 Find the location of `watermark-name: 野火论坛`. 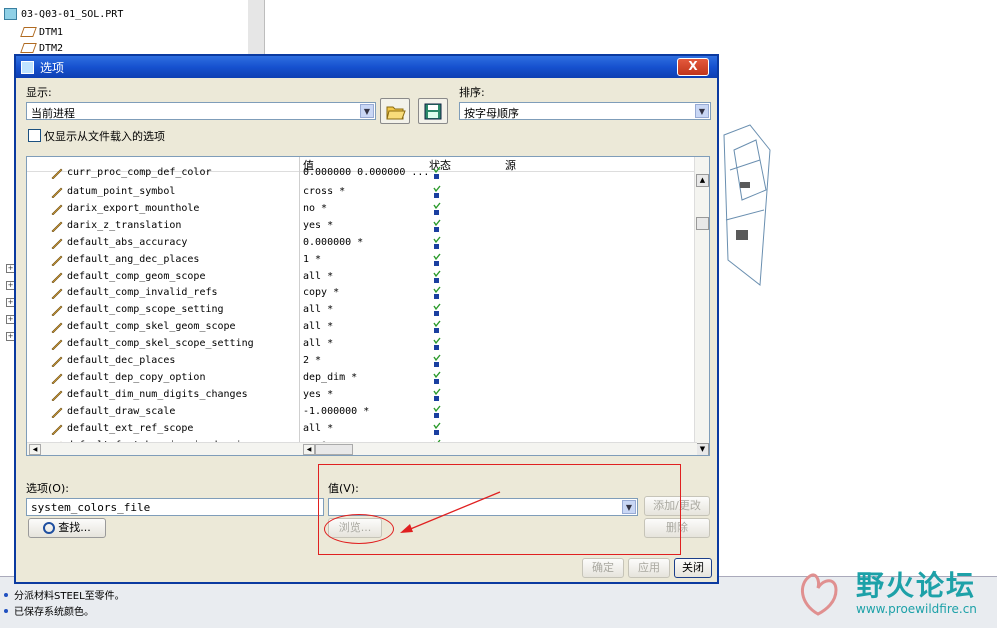

watermark-name: 野火论坛 is located at coordinates (916, 585).